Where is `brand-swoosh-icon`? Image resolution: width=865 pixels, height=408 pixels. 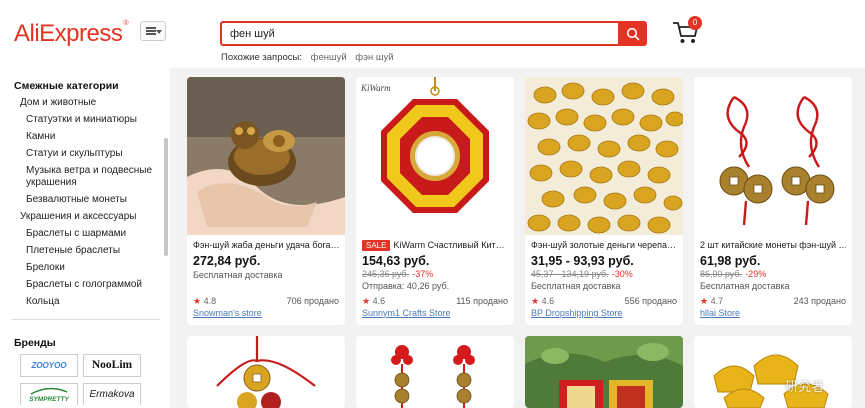 brand-swoosh-icon is located at coordinates (49, 391).